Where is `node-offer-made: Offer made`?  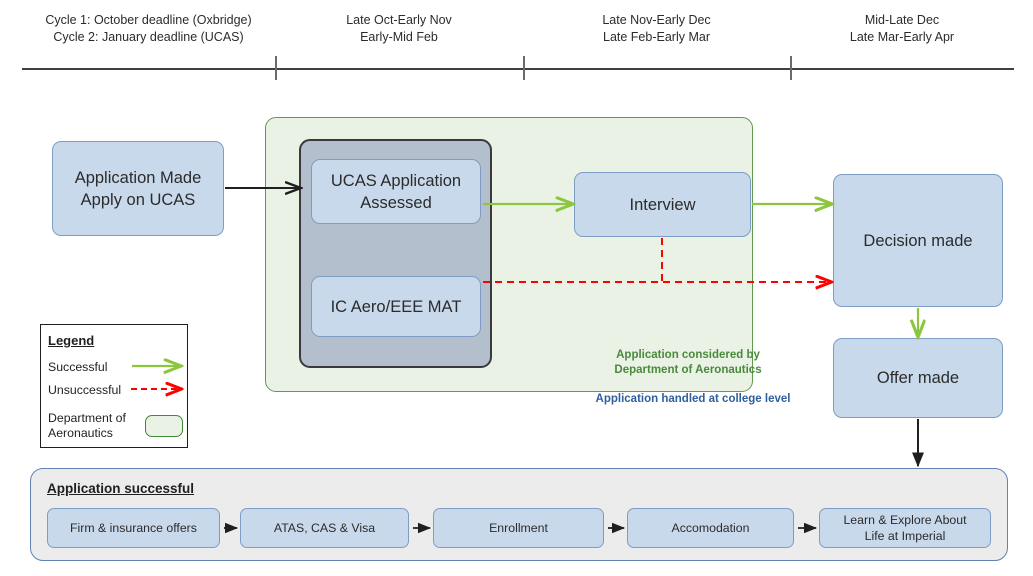 node-offer-made: Offer made is located at coordinates (918, 378).